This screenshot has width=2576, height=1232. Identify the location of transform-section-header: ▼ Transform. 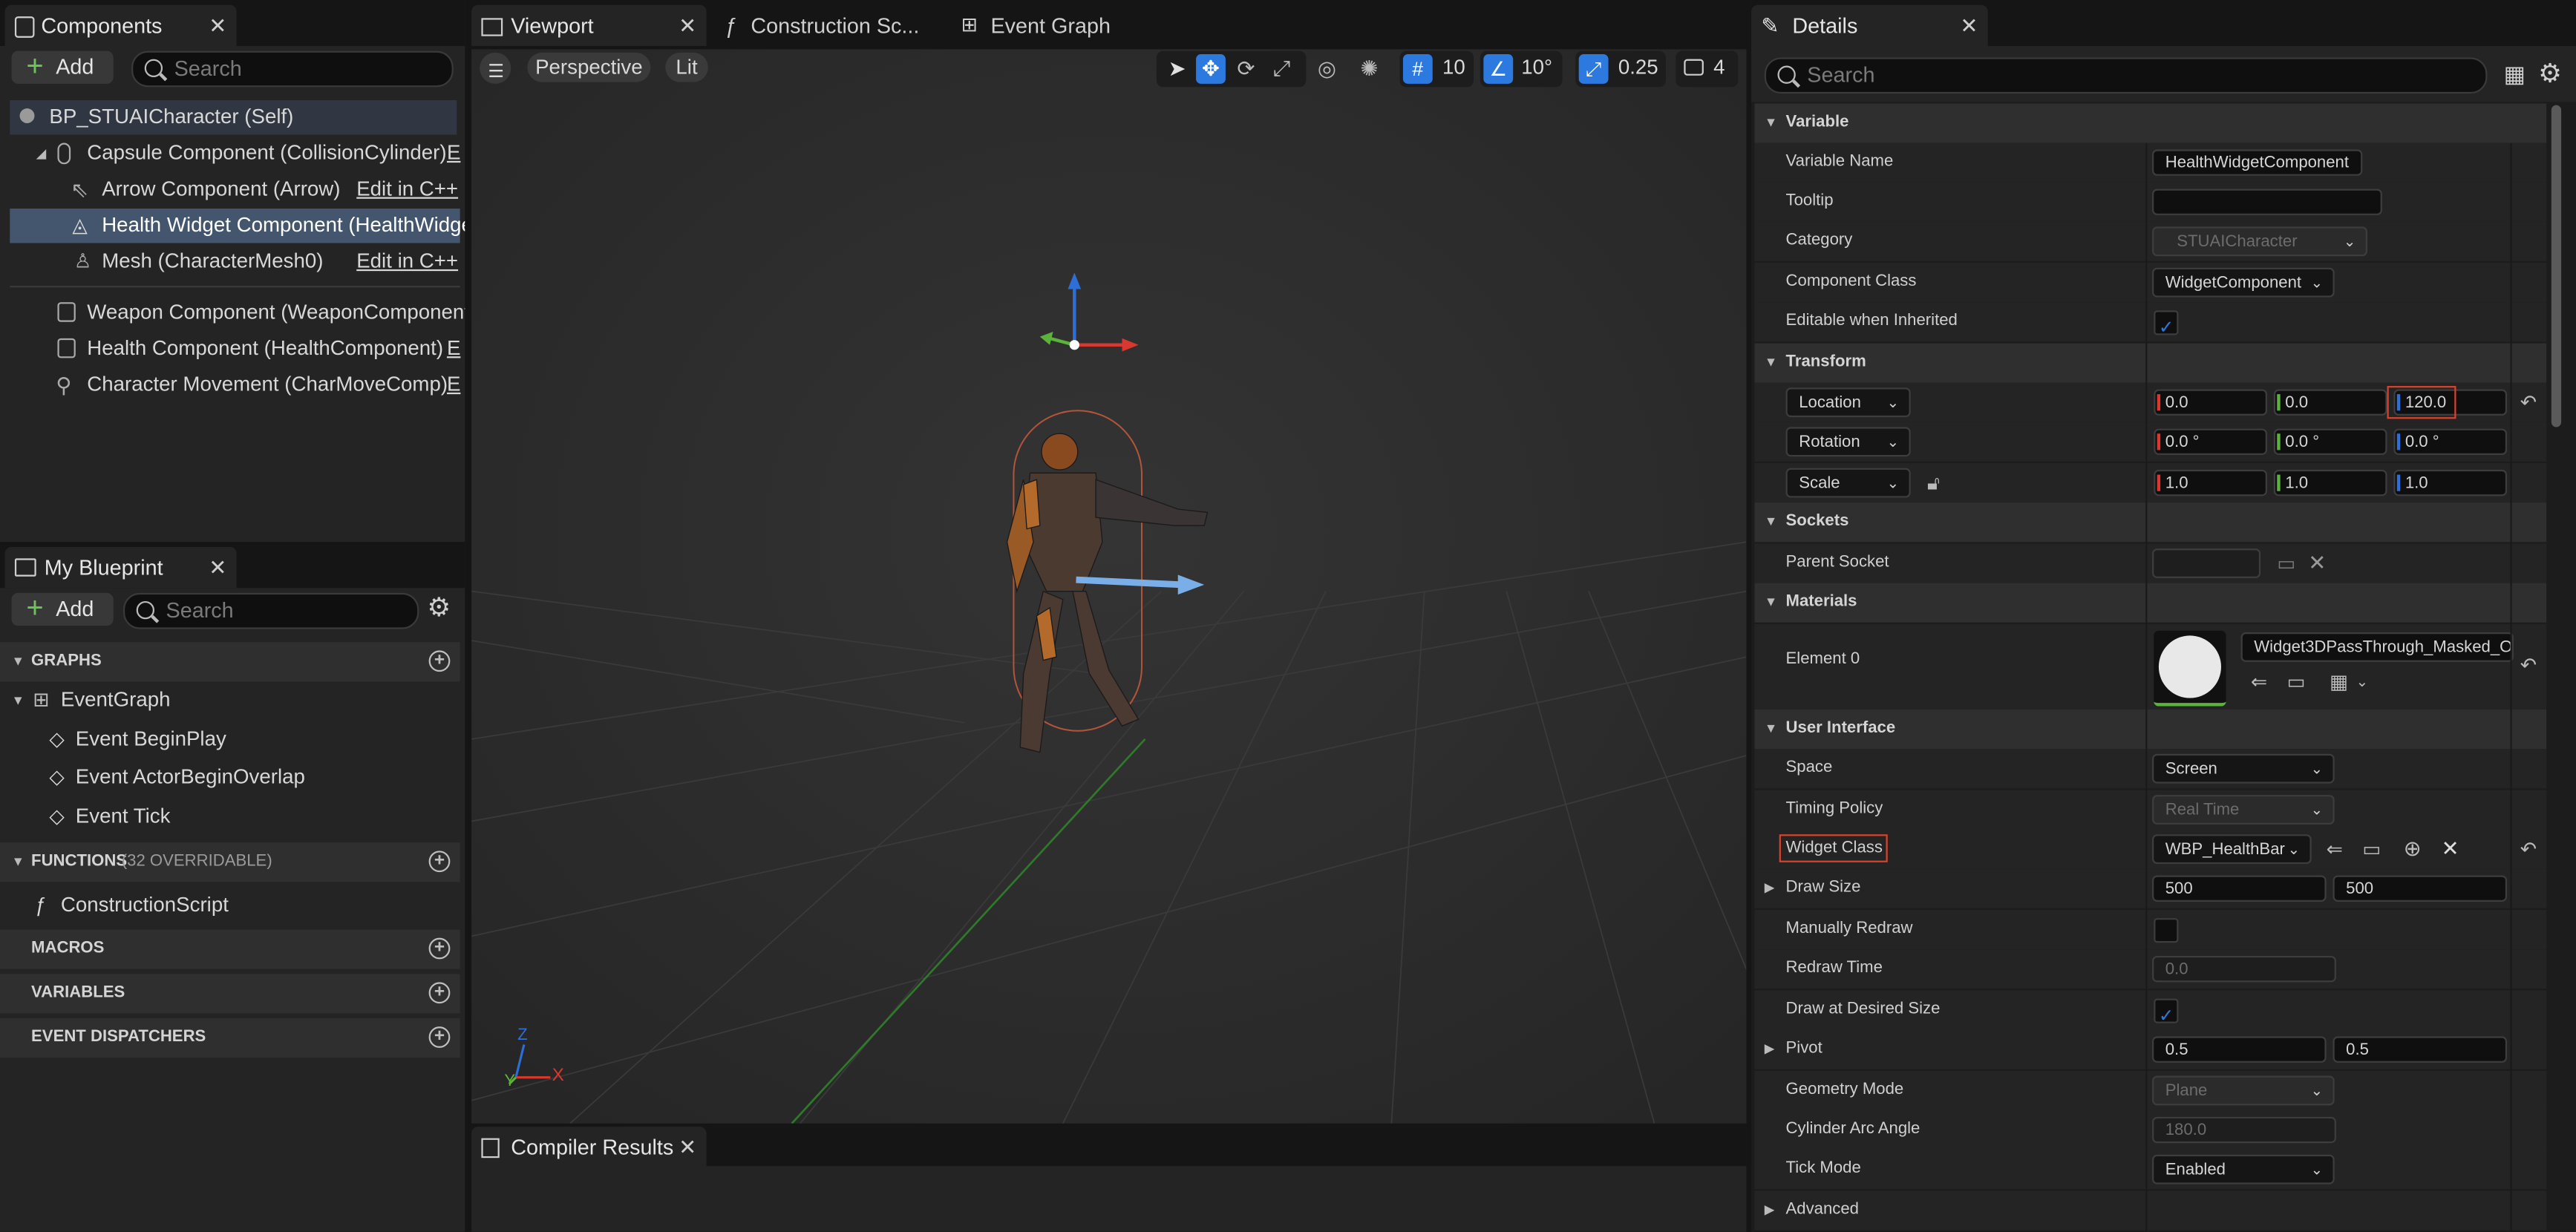
(2151, 363).